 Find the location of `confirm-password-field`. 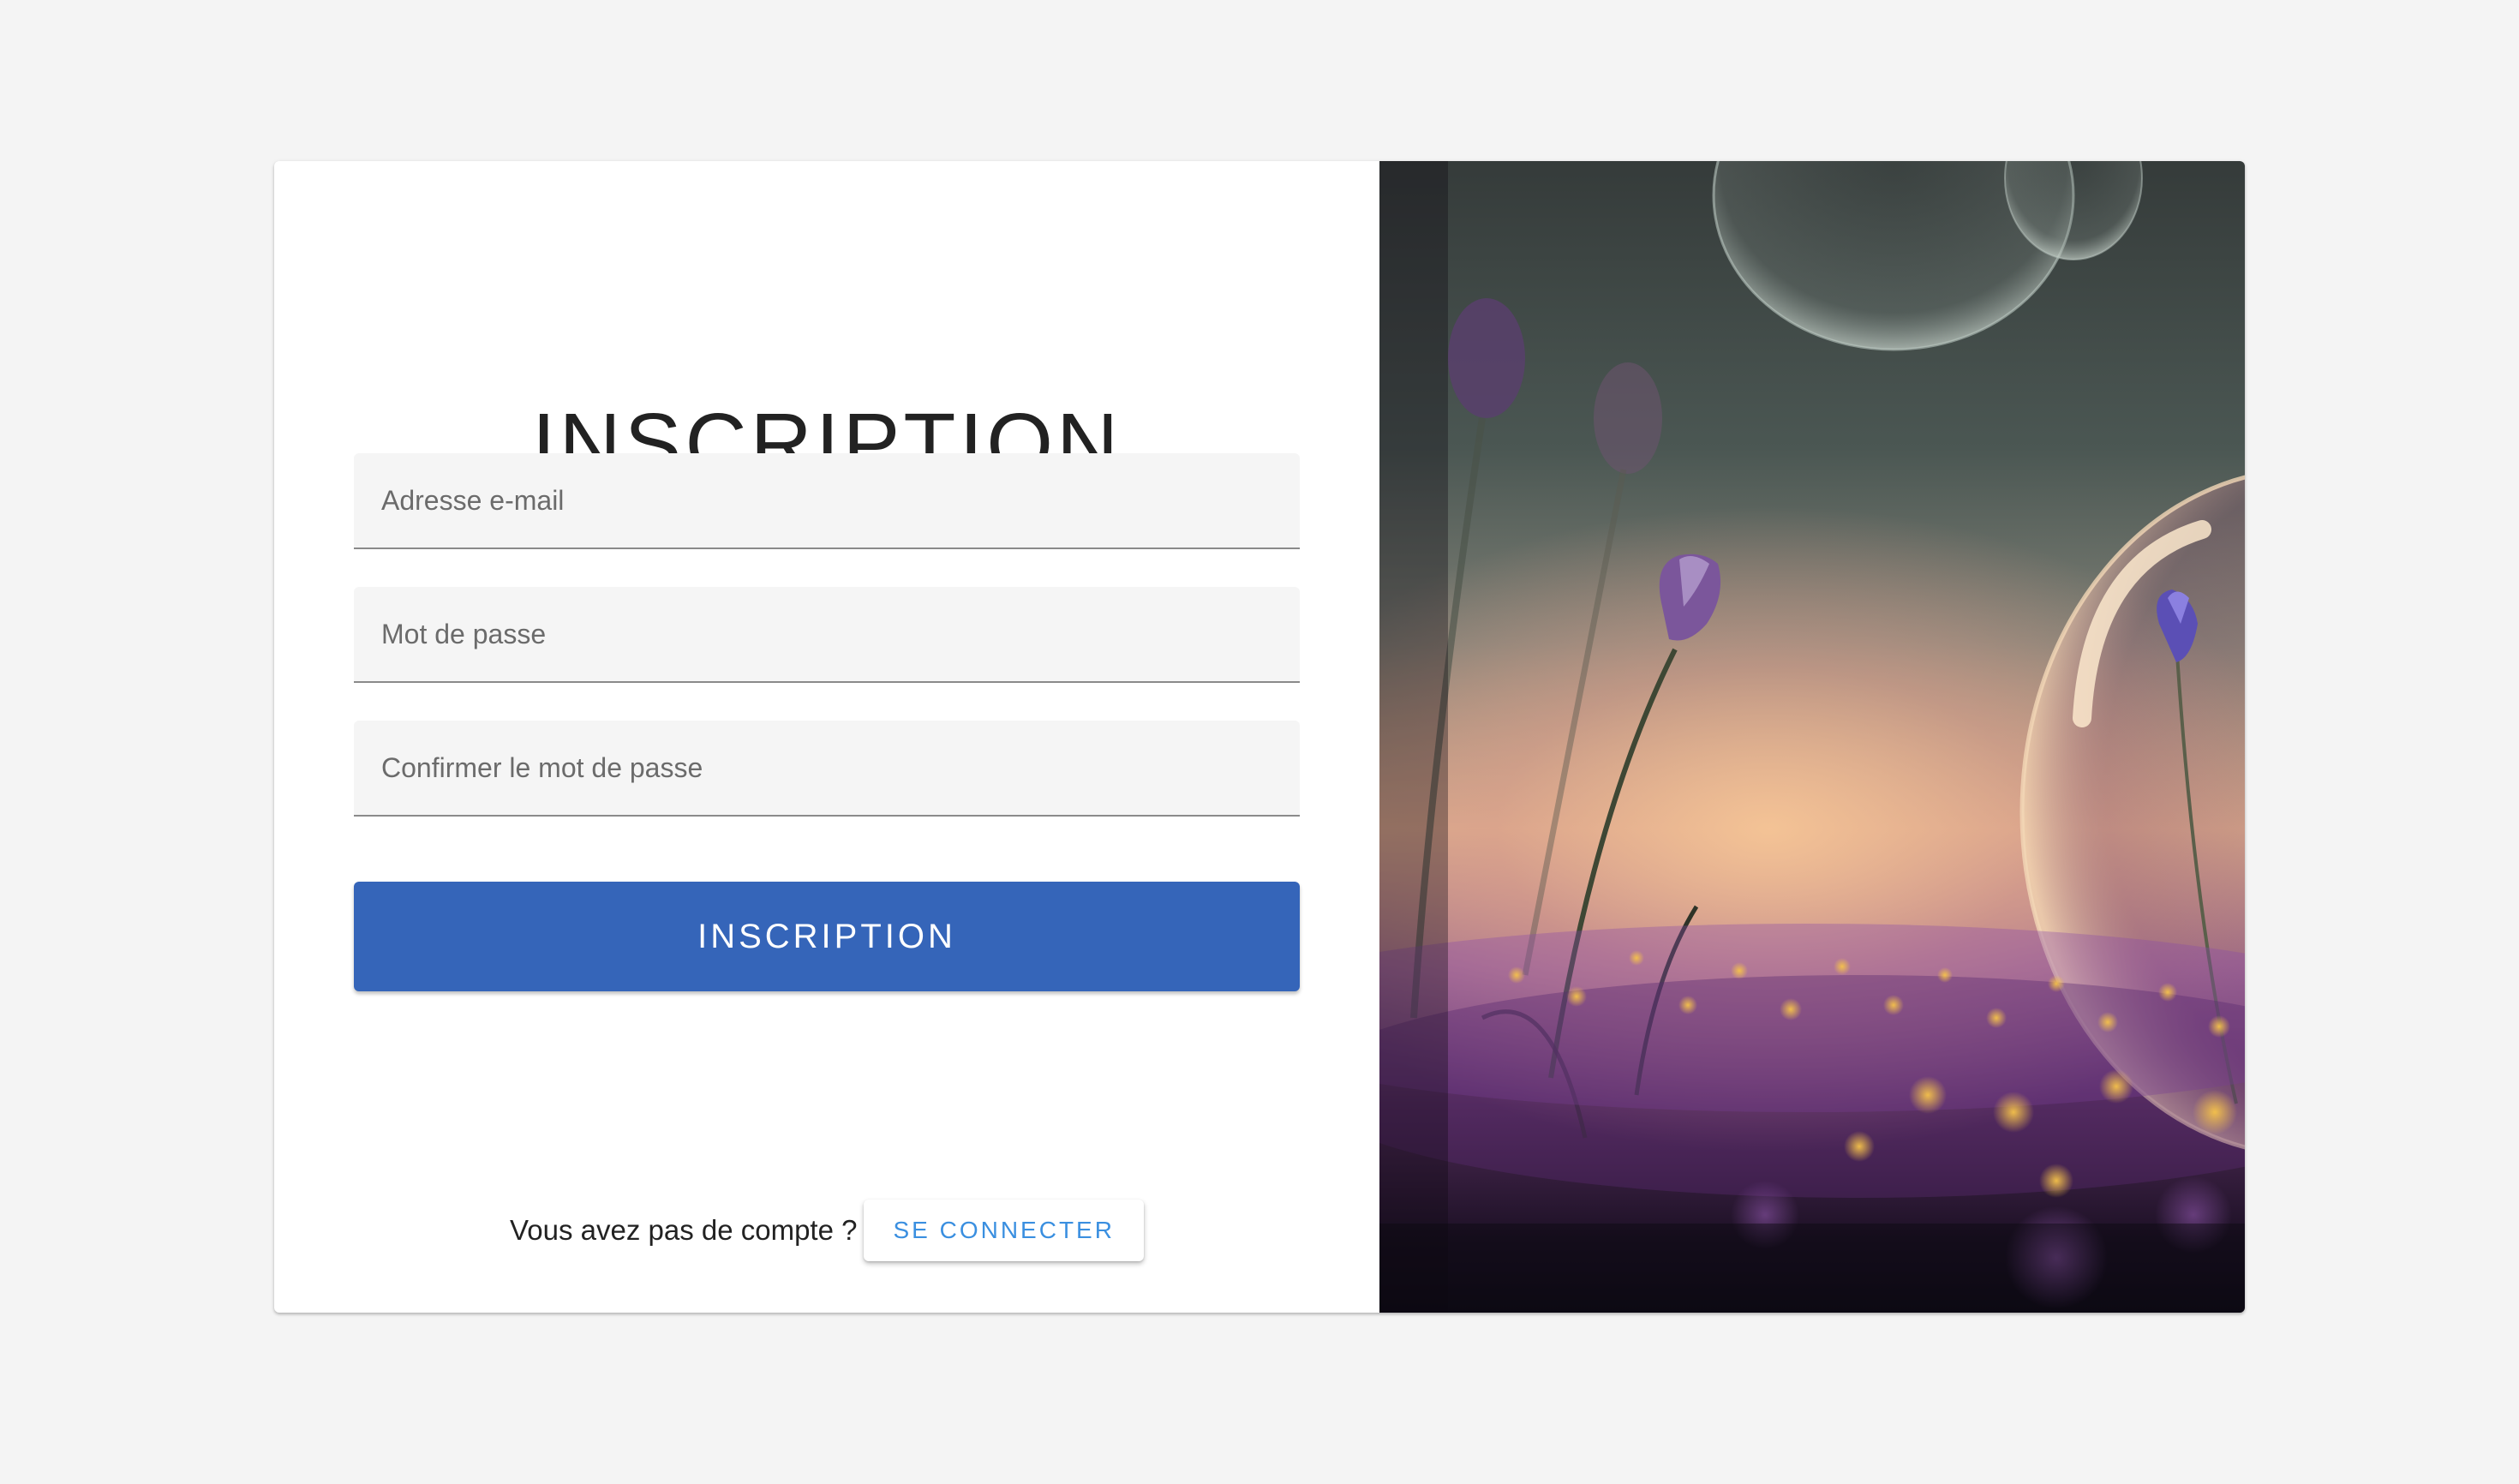

confirm-password-field is located at coordinates (827, 768).